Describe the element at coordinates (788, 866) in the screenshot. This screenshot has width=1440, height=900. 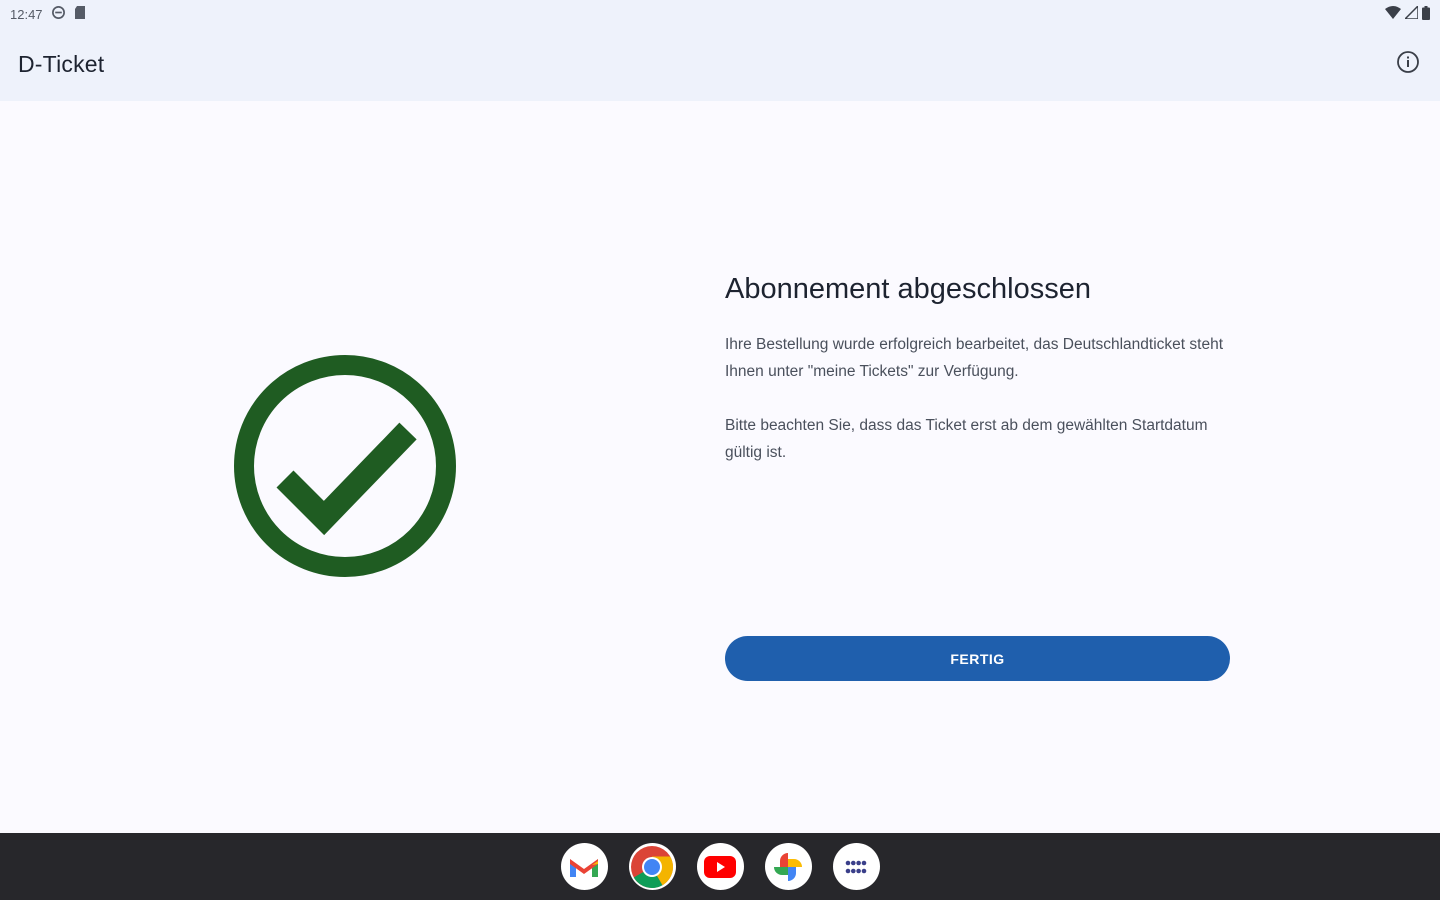
I see `photos-icon` at that location.